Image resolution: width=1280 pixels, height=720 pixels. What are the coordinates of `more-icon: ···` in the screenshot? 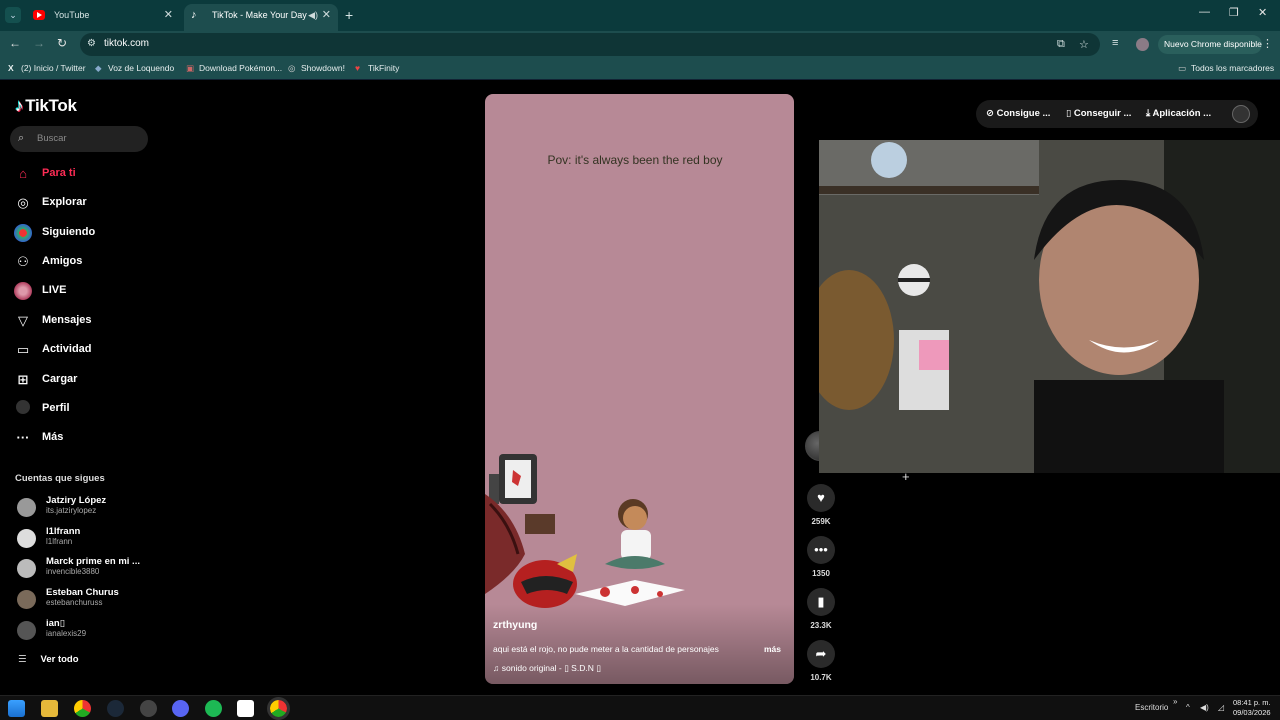 It's located at (23, 437).